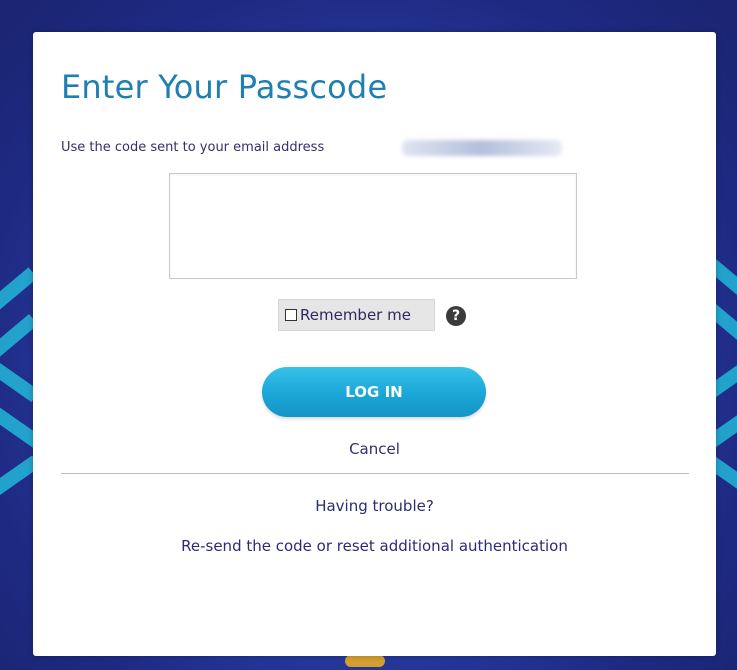 This screenshot has width=737, height=670. What do you see at coordinates (291, 315) in the screenshot?
I see `remember-me-checkbox` at bounding box center [291, 315].